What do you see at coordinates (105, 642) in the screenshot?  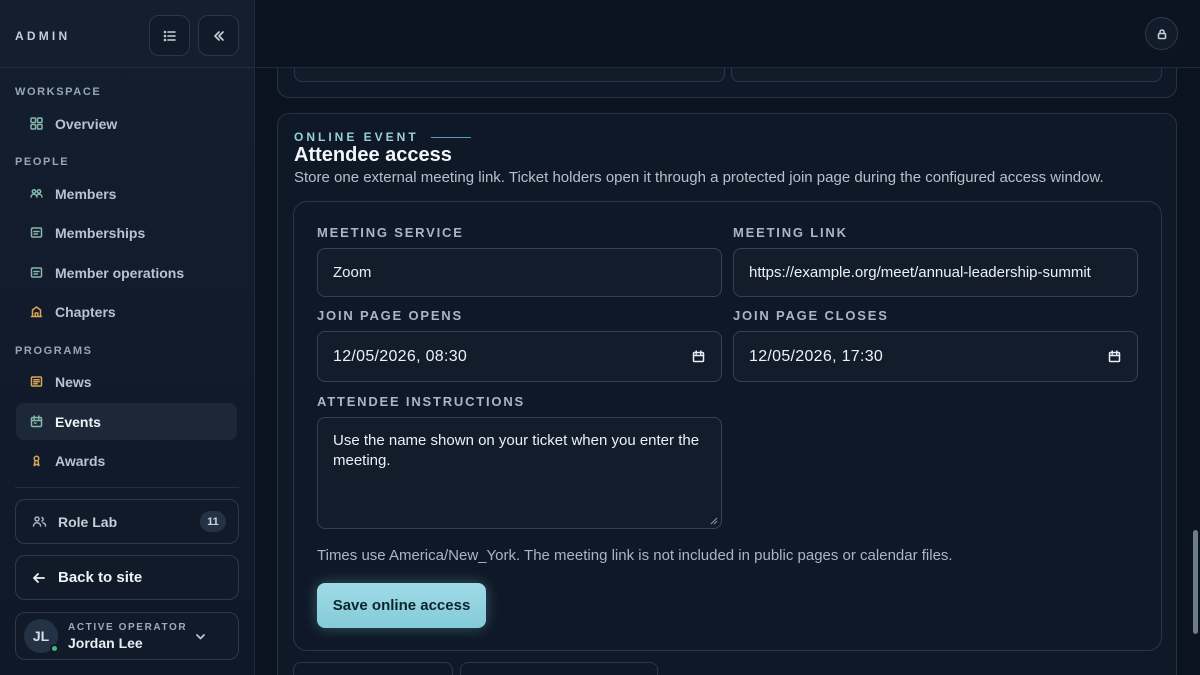 I see `operator-name: Jordan Lee` at bounding box center [105, 642].